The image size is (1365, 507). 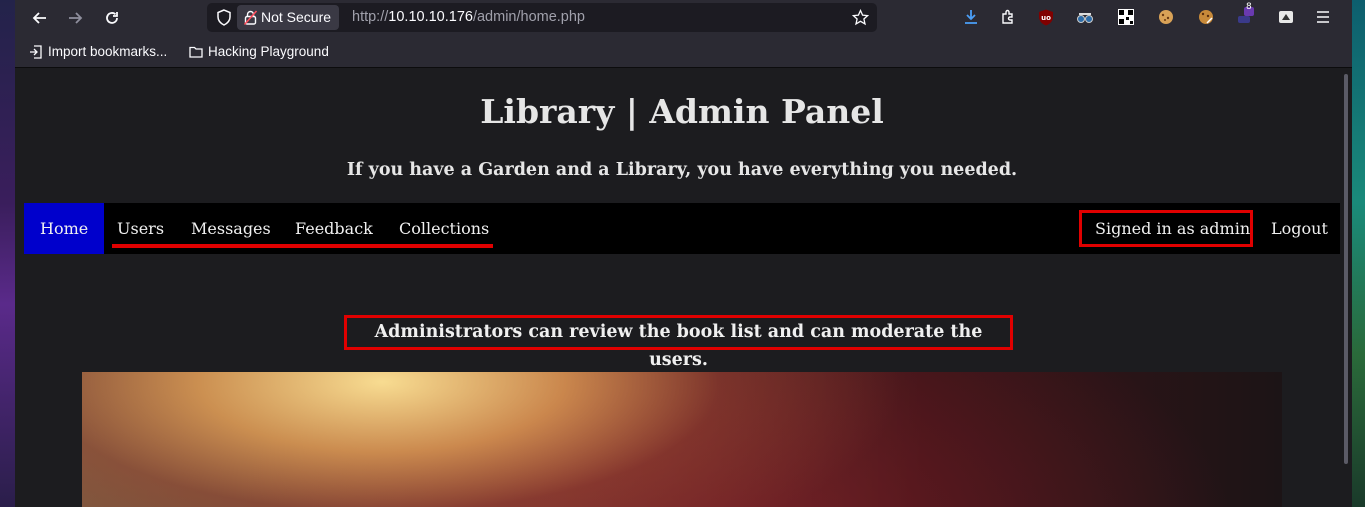 I want to click on qr-code-icon, so click(x=1126, y=17).